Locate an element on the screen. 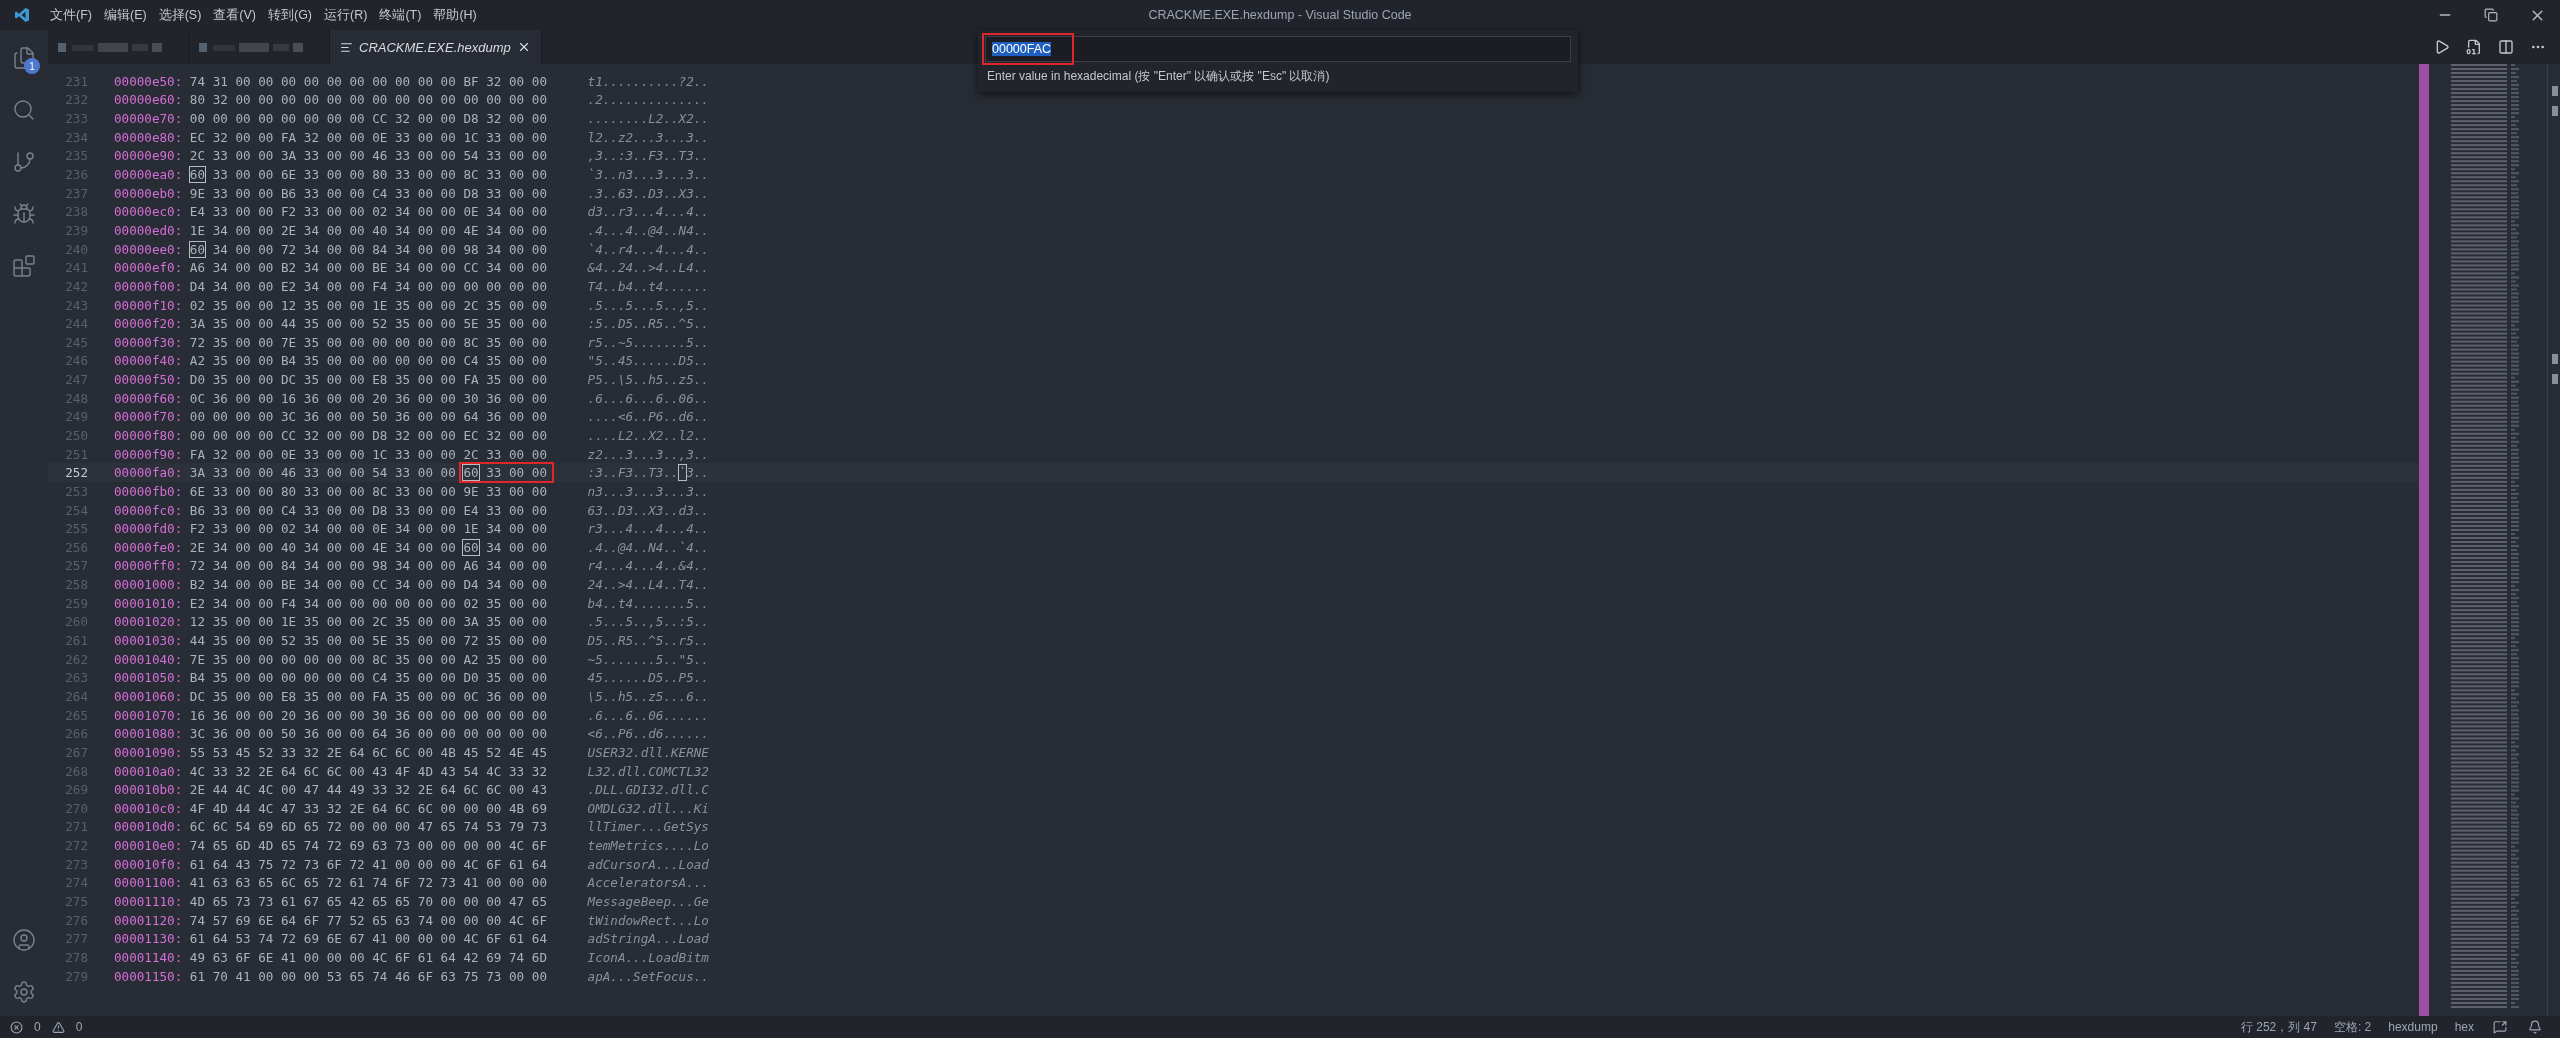 This screenshot has width=2560, height=1038. hex-byte: 4E is located at coordinates (471, 230).